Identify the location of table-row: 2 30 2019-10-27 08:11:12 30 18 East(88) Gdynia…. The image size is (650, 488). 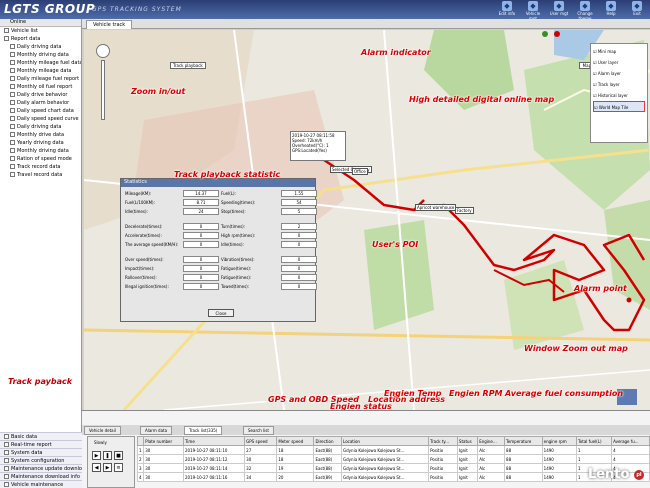
(393, 459).